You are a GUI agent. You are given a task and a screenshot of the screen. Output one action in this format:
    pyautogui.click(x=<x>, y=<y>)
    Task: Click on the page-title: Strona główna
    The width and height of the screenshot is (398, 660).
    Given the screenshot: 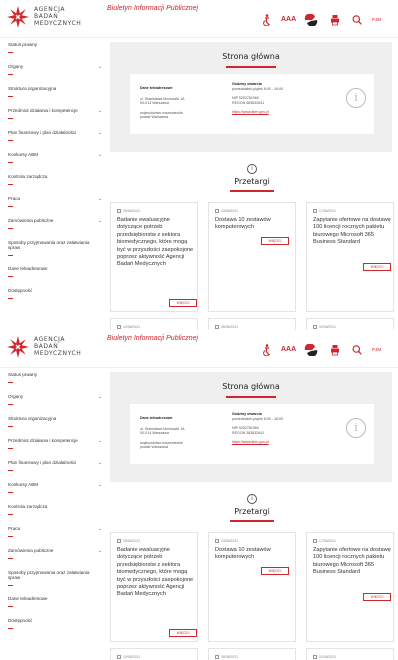 What is the action you would take?
    pyautogui.click(x=251, y=386)
    